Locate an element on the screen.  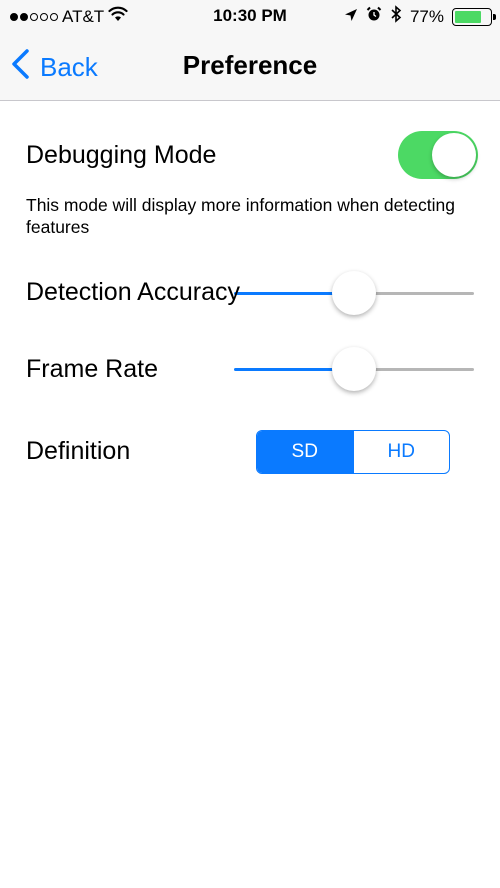
definition-option-hd: HD is located at coordinates (401, 452).